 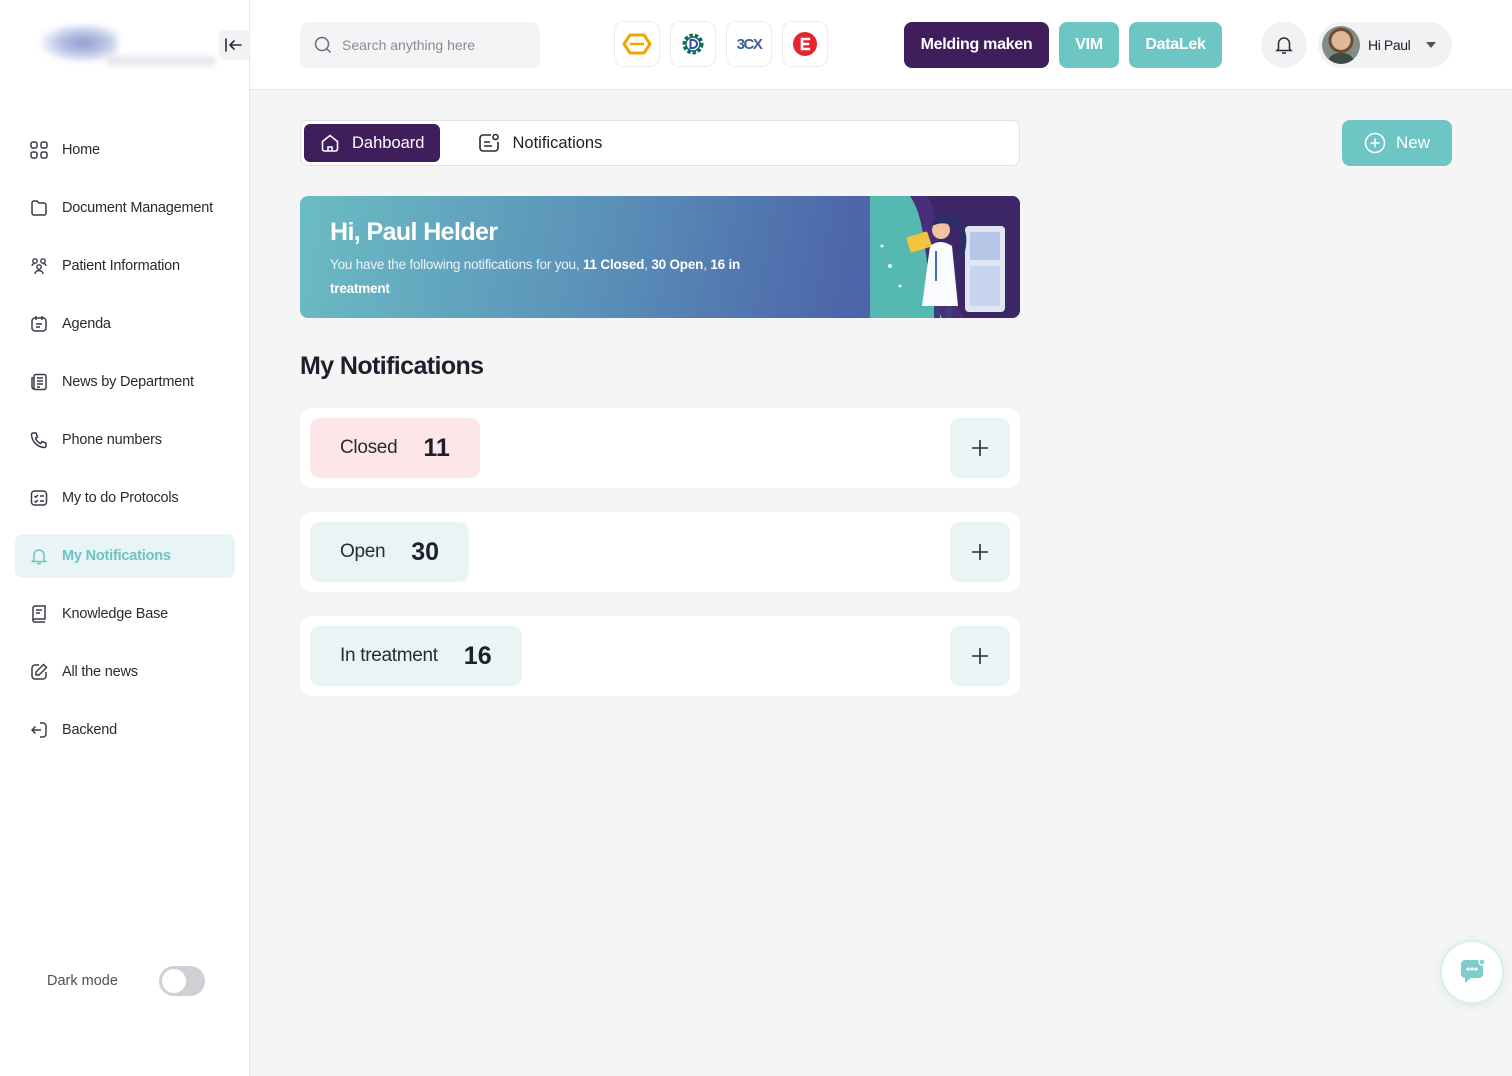 What do you see at coordinates (660, 448) in the screenshot?
I see `notification-row-closed: Closed 11` at bounding box center [660, 448].